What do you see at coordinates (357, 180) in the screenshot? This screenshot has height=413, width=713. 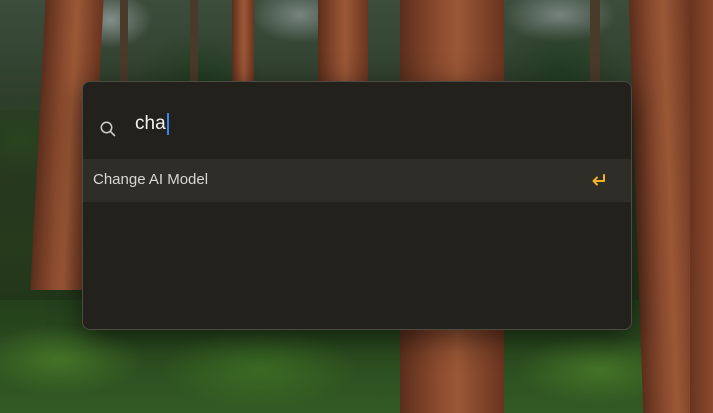 I see `result-item-change-ai-model: Change AI Model` at bounding box center [357, 180].